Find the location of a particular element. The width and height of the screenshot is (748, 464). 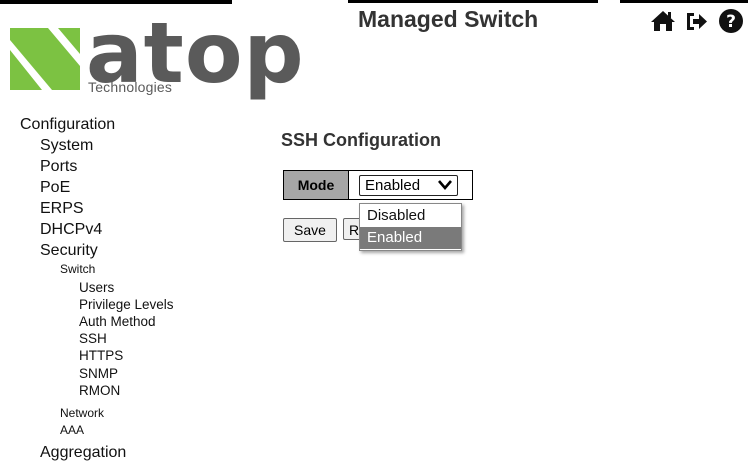

help-icon: ? is located at coordinates (731, 21).